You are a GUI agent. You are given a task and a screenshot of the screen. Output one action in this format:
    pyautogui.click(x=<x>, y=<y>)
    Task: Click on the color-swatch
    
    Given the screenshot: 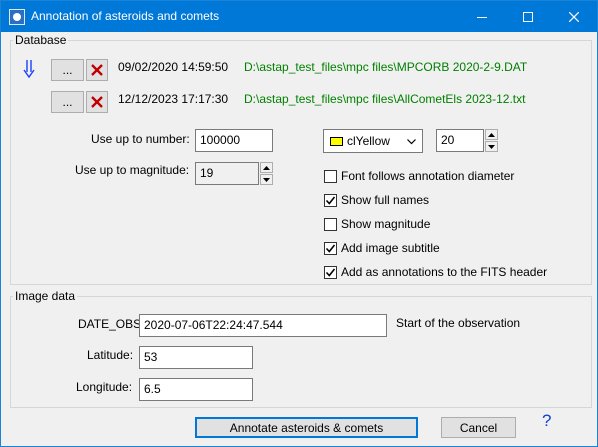 What is the action you would take?
    pyautogui.click(x=336, y=141)
    